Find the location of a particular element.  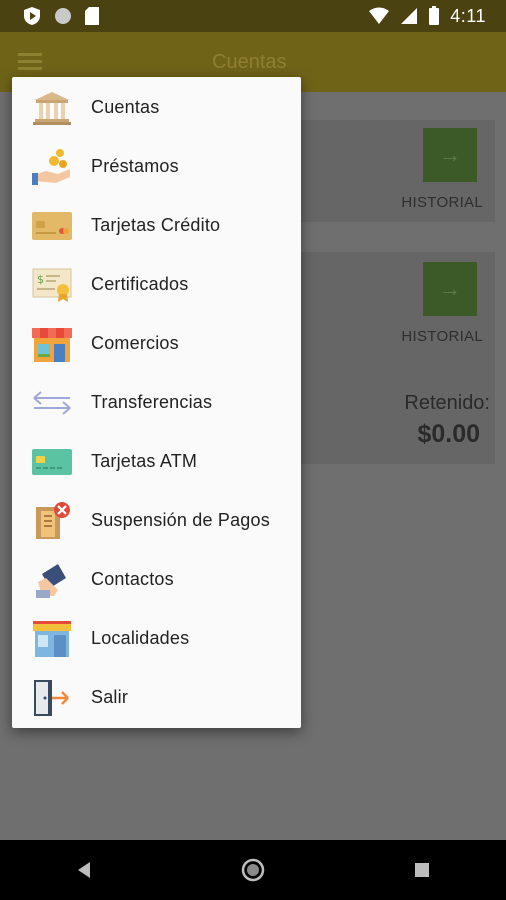

sd-card-icon is located at coordinates (92, 16).